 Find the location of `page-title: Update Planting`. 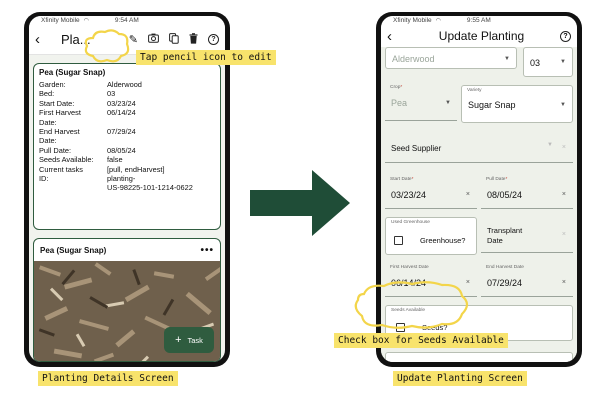

page-title: Update Planting is located at coordinates (481, 36).